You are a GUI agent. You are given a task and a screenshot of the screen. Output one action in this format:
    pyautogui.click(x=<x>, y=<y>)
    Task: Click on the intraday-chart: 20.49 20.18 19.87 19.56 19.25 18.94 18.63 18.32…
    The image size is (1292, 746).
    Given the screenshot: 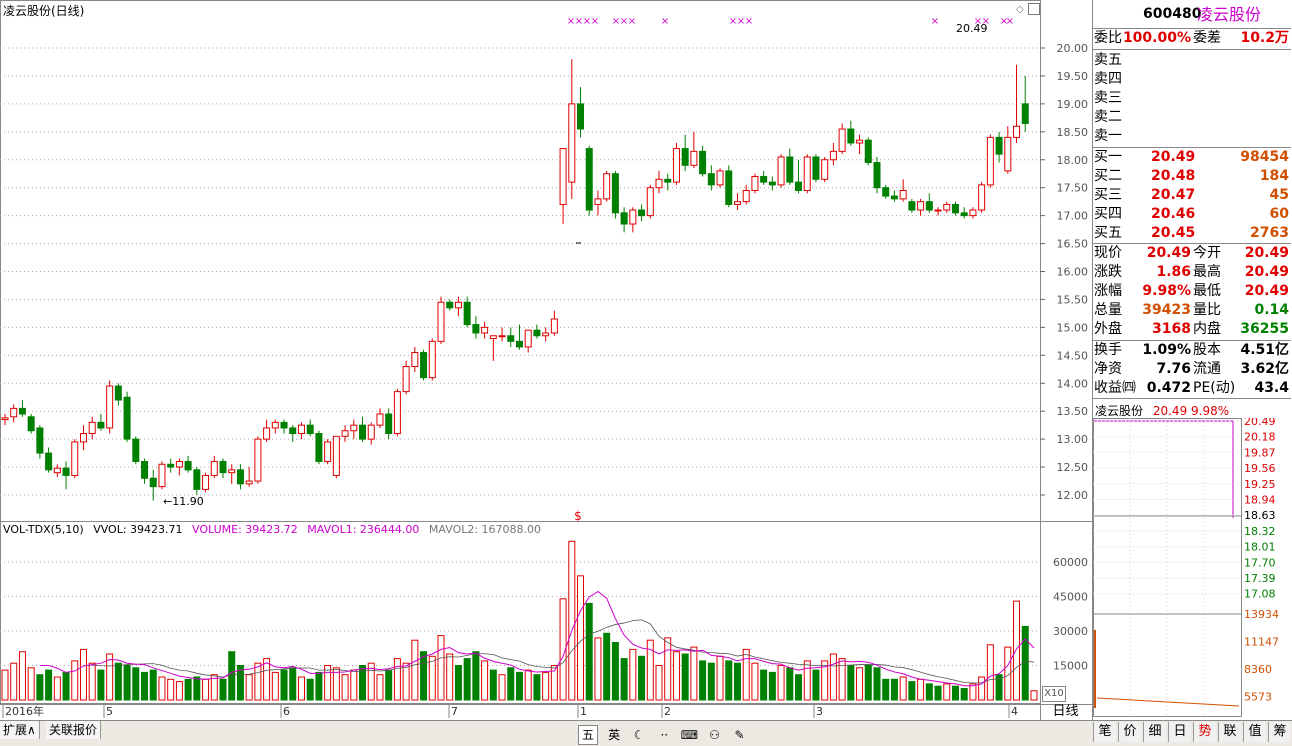 What is the action you would take?
    pyautogui.click(x=1192, y=568)
    